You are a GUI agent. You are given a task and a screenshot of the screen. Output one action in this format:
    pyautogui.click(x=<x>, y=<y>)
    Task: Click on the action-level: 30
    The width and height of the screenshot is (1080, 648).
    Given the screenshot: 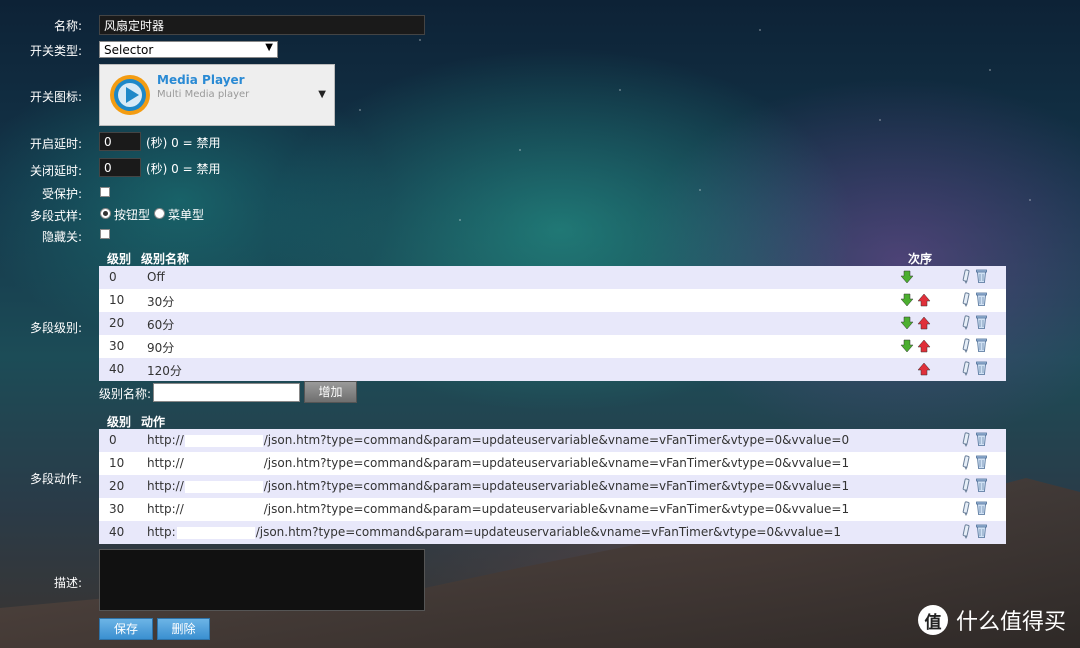 What is the action you would take?
    pyautogui.click(x=117, y=509)
    